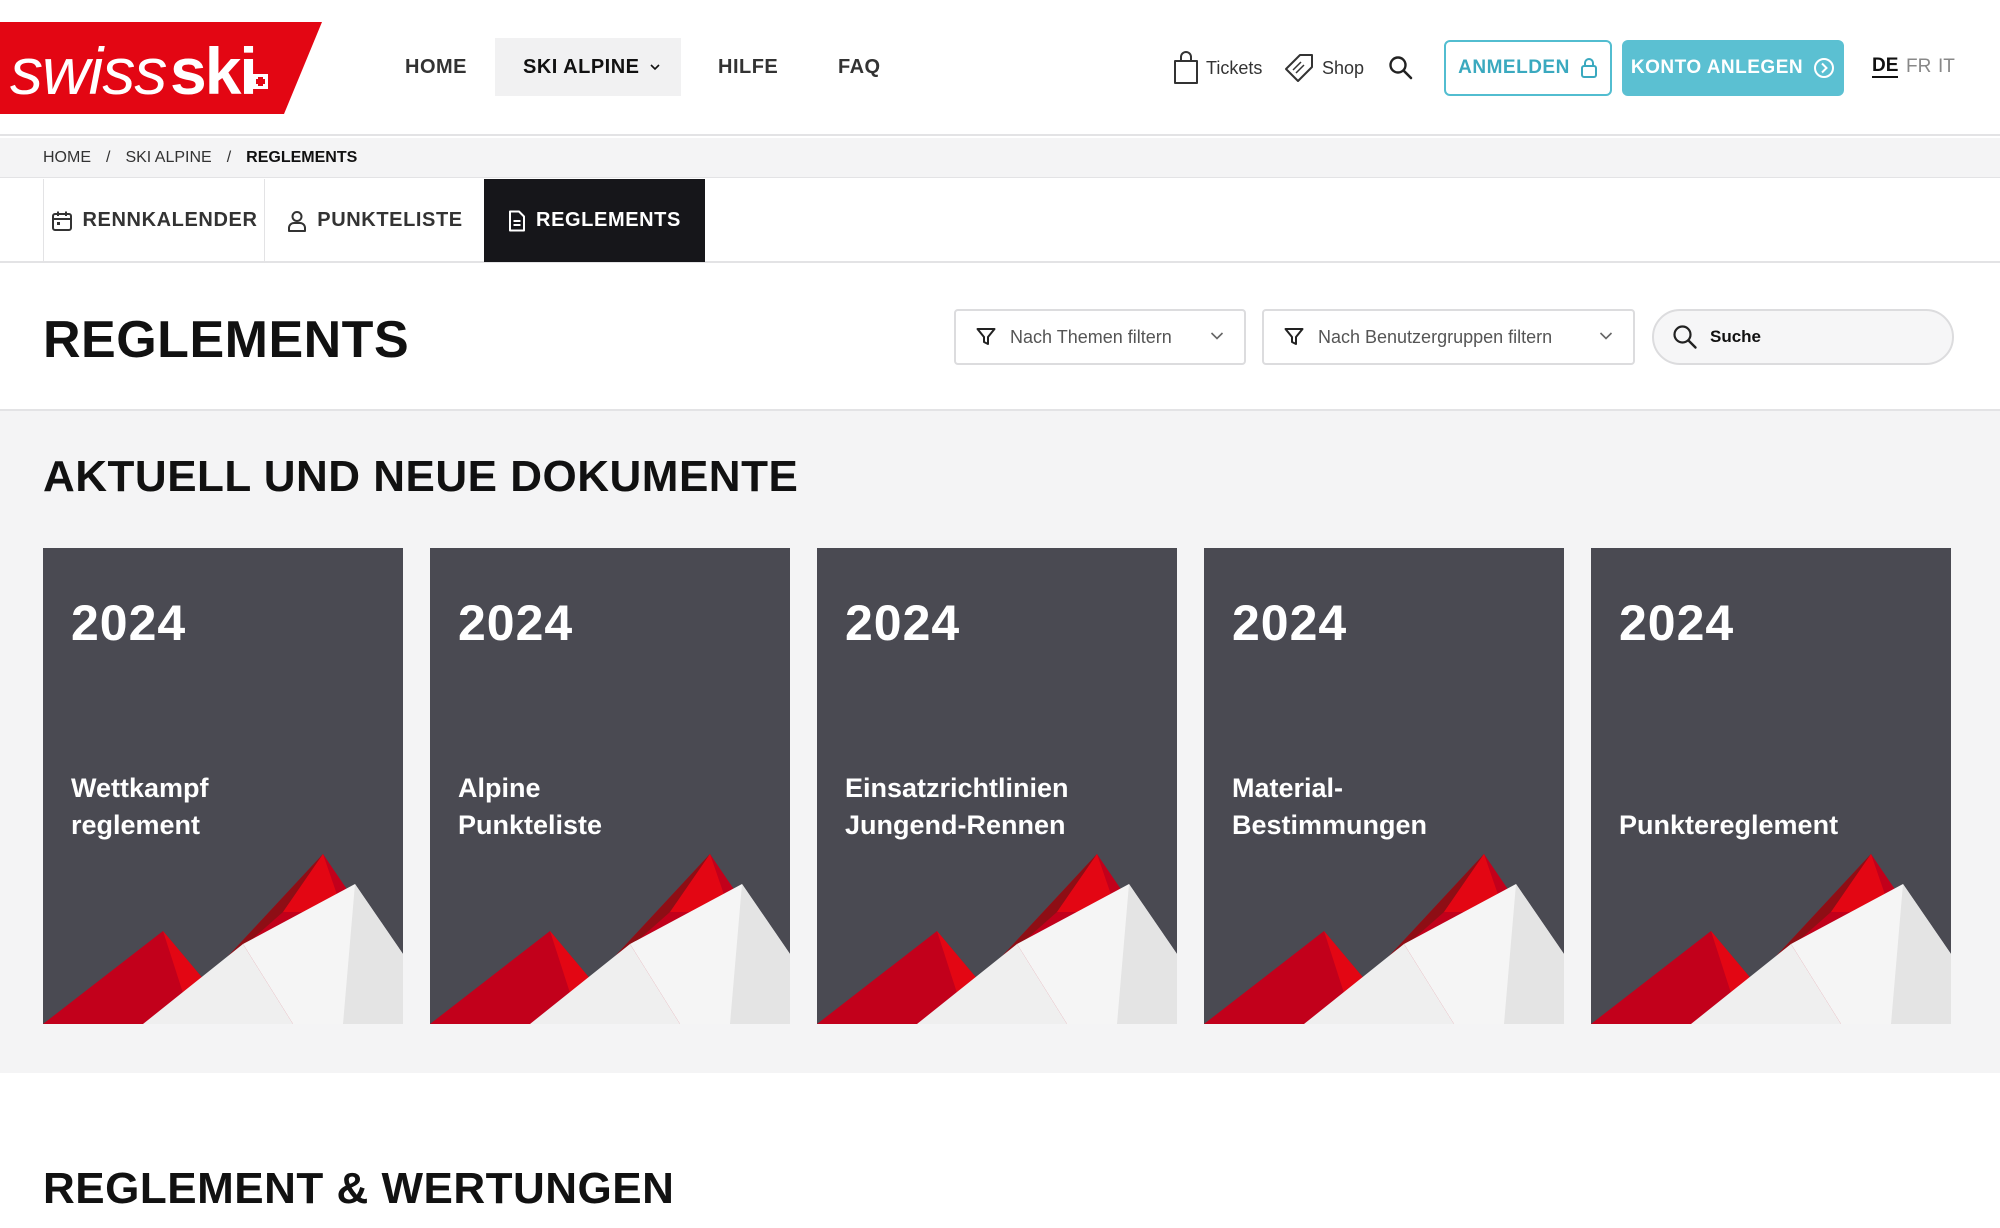 The image size is (2000, 1228). Describe the element at coordinates (421, 476) in the screenshot. I see `section-heading-current-documents: AKTUELL UND NEUE DOKUMENTE` at that location.